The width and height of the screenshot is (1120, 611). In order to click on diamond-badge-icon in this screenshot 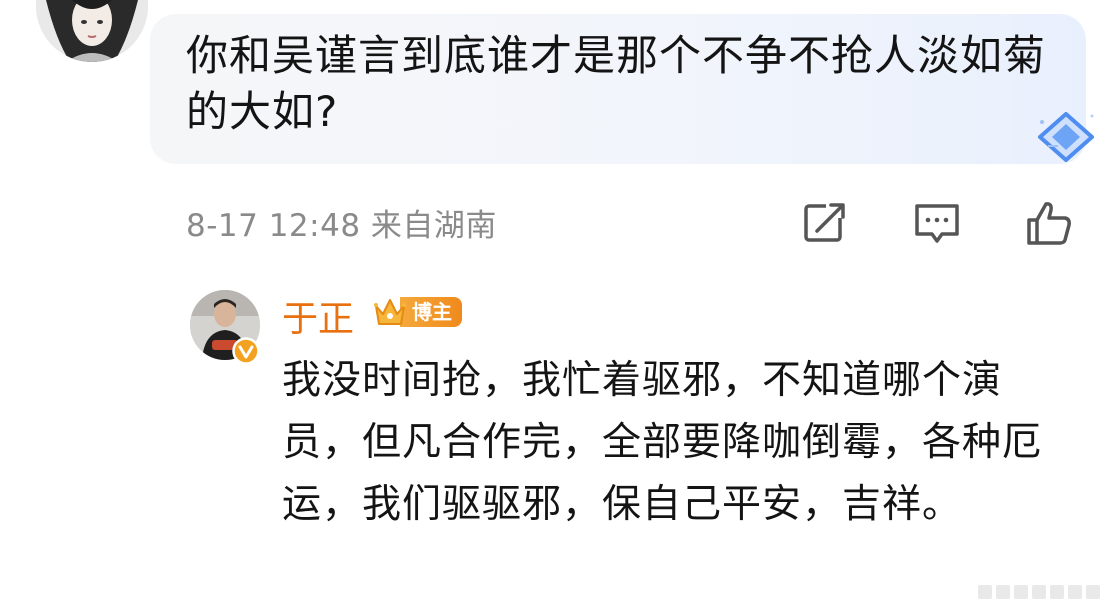, I will do `click(1066, 137)`.